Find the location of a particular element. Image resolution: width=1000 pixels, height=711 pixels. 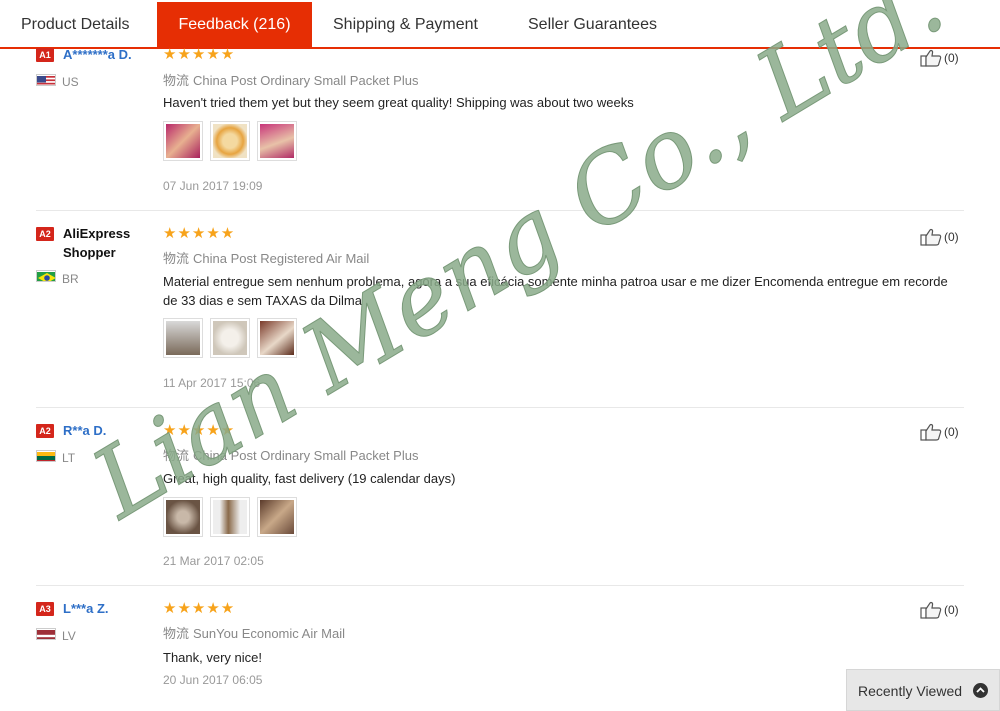

feedback-date: 20 Jun 2017 06:05 is located at coordinates (213, 680).